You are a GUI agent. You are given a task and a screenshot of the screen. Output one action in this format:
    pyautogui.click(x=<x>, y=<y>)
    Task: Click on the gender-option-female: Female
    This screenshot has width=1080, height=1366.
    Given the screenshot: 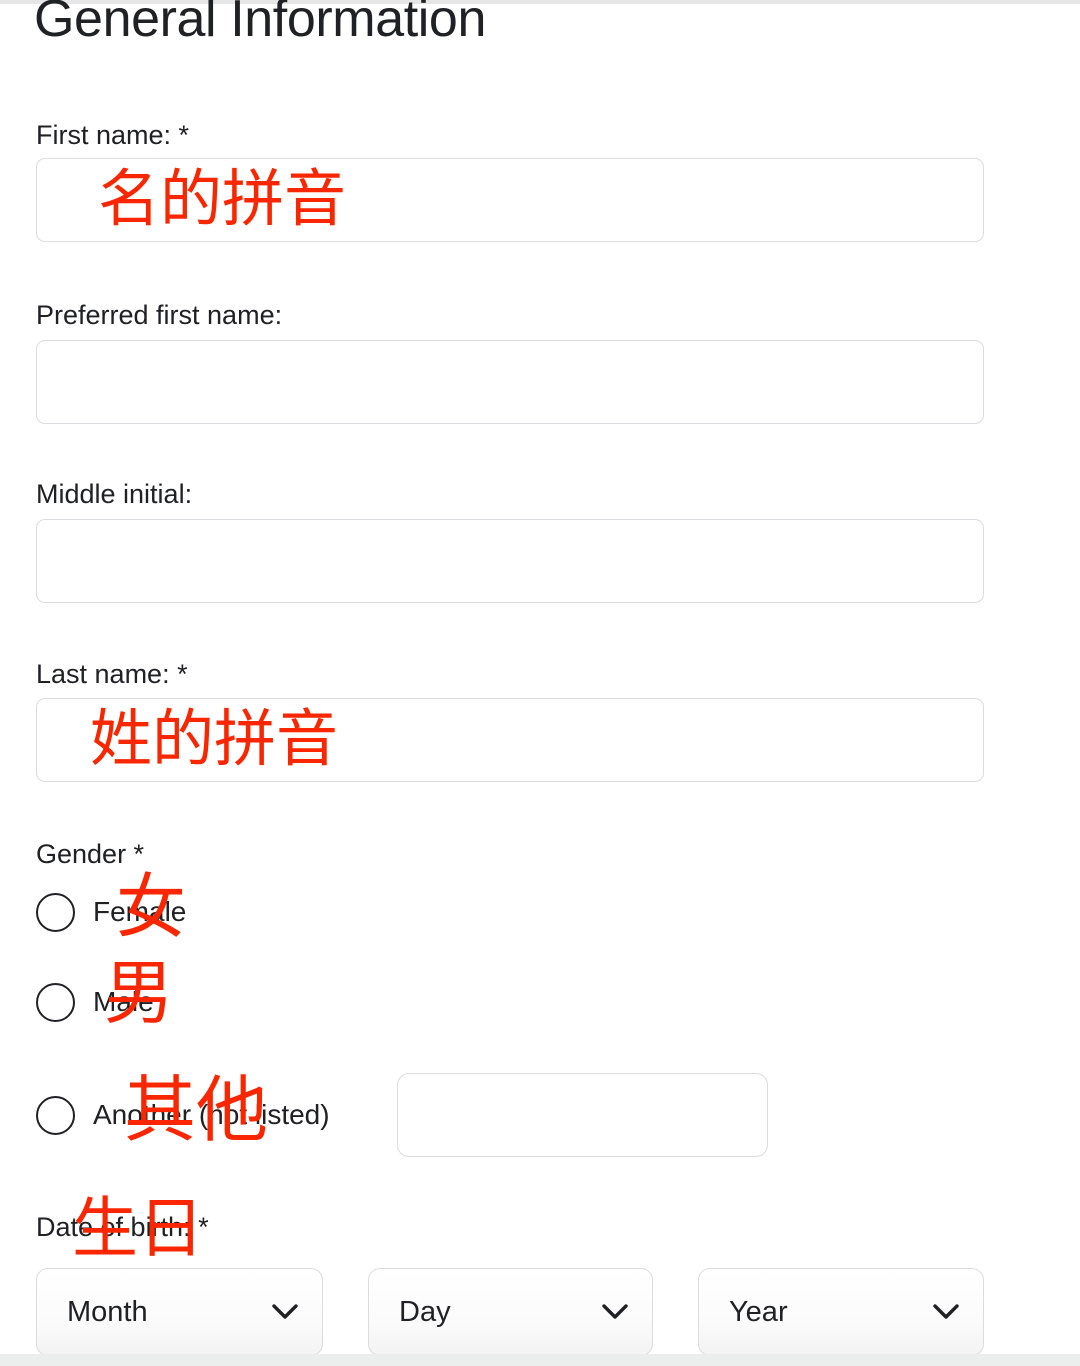 What is the action you would take?
    pyautogui.click(x=111, y=912)
    